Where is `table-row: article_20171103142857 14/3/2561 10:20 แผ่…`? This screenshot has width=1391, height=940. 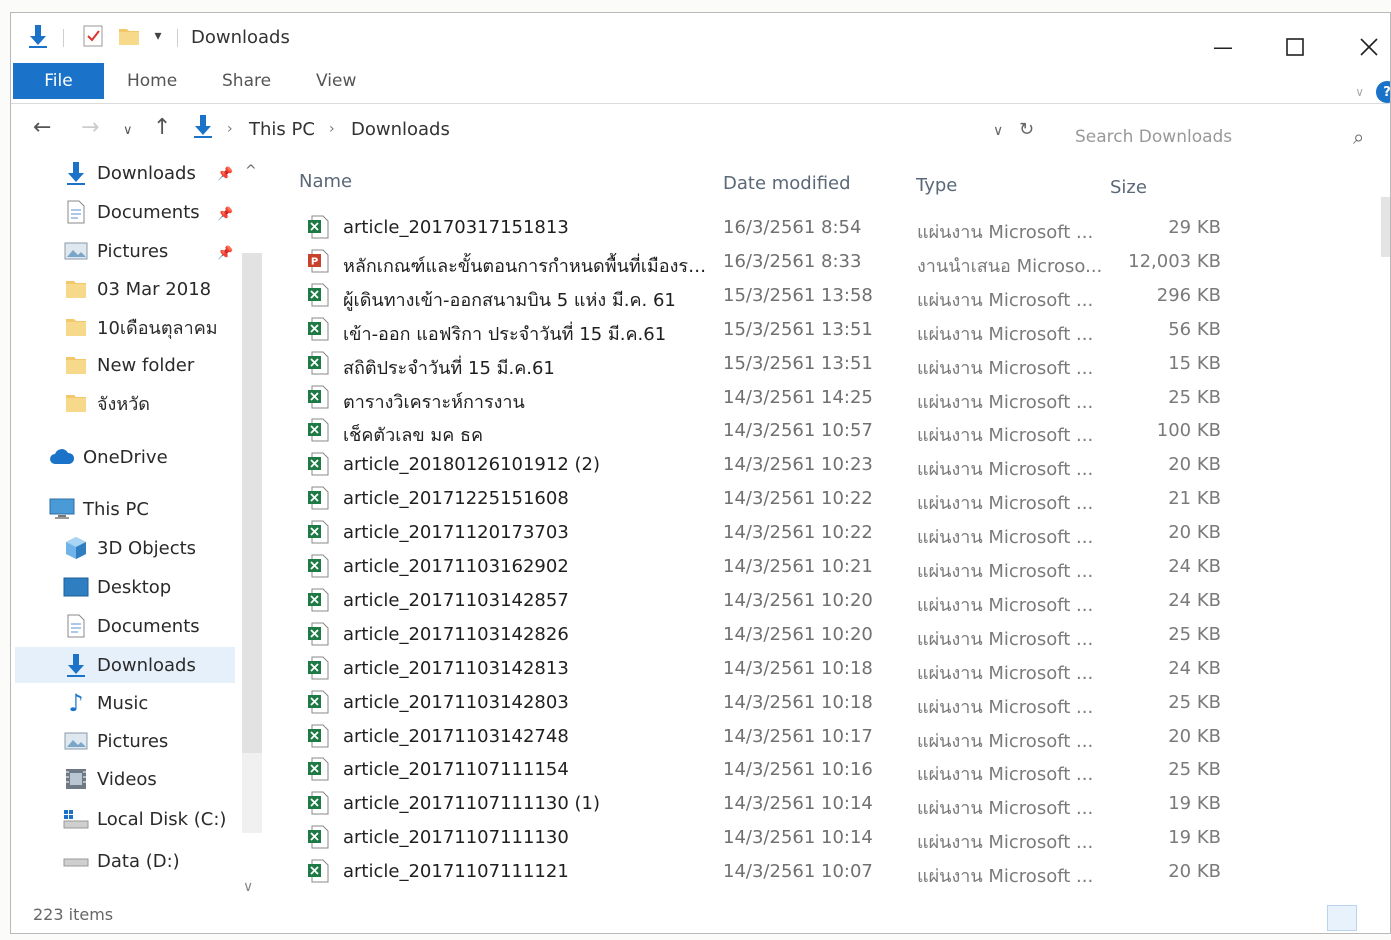 table-row: article_20171103142857 14/3/2561 10:20 แผ่… is located at coordinates (821, 601).